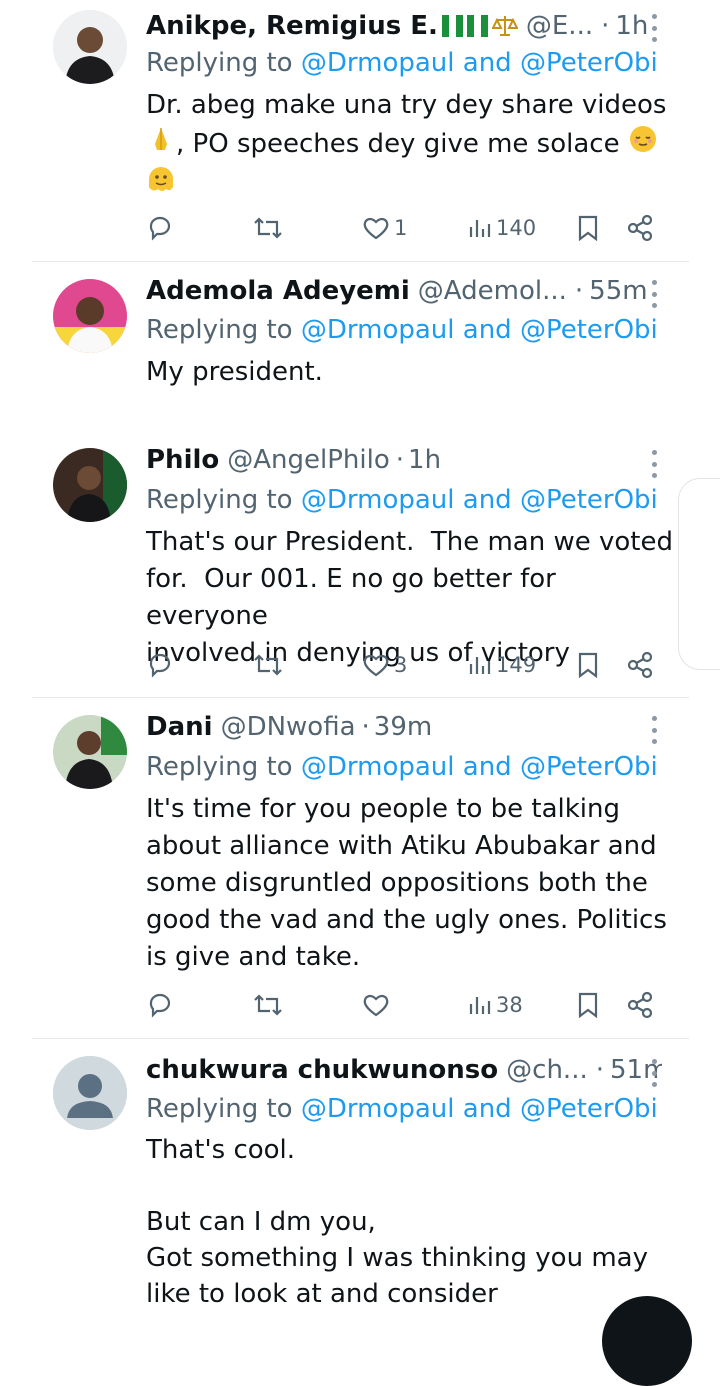  I want to click on tweet-actions: 38, so click(360, 1005).